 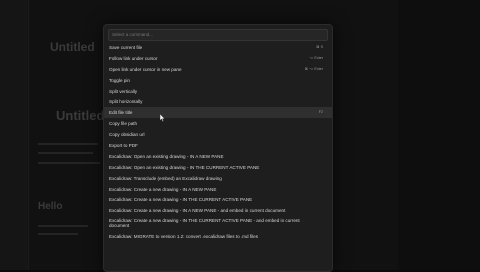 What do you see at coordinates (218, 134) in the screenshot?
I see `command-item: Copy obsidian url` at bounding box center [218, 134].